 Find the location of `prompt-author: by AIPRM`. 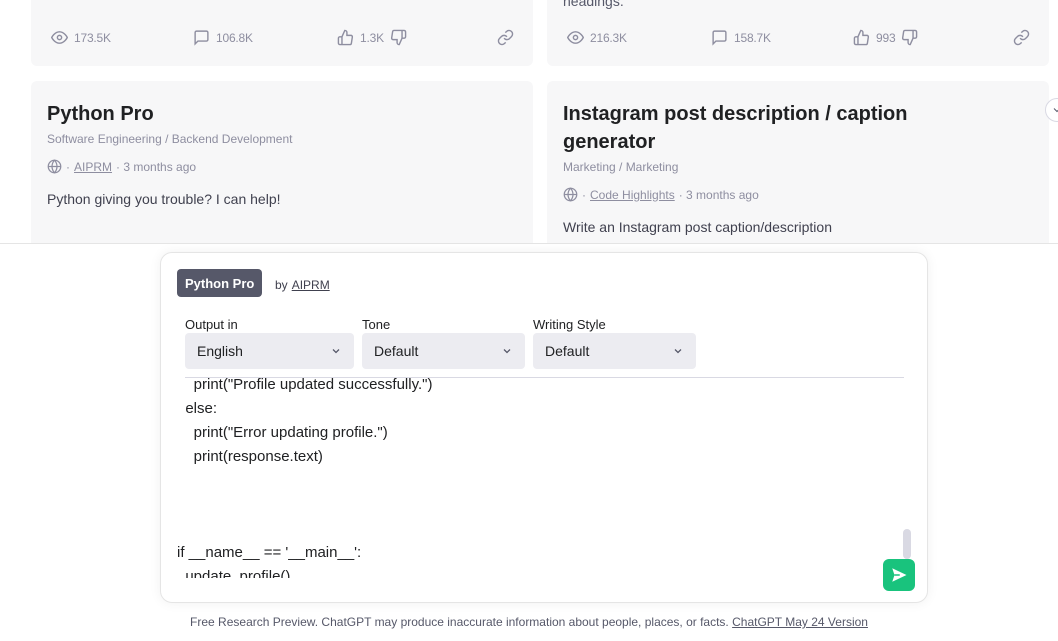

prompt-author: by AIPRM is located at coordinates (302, 285).